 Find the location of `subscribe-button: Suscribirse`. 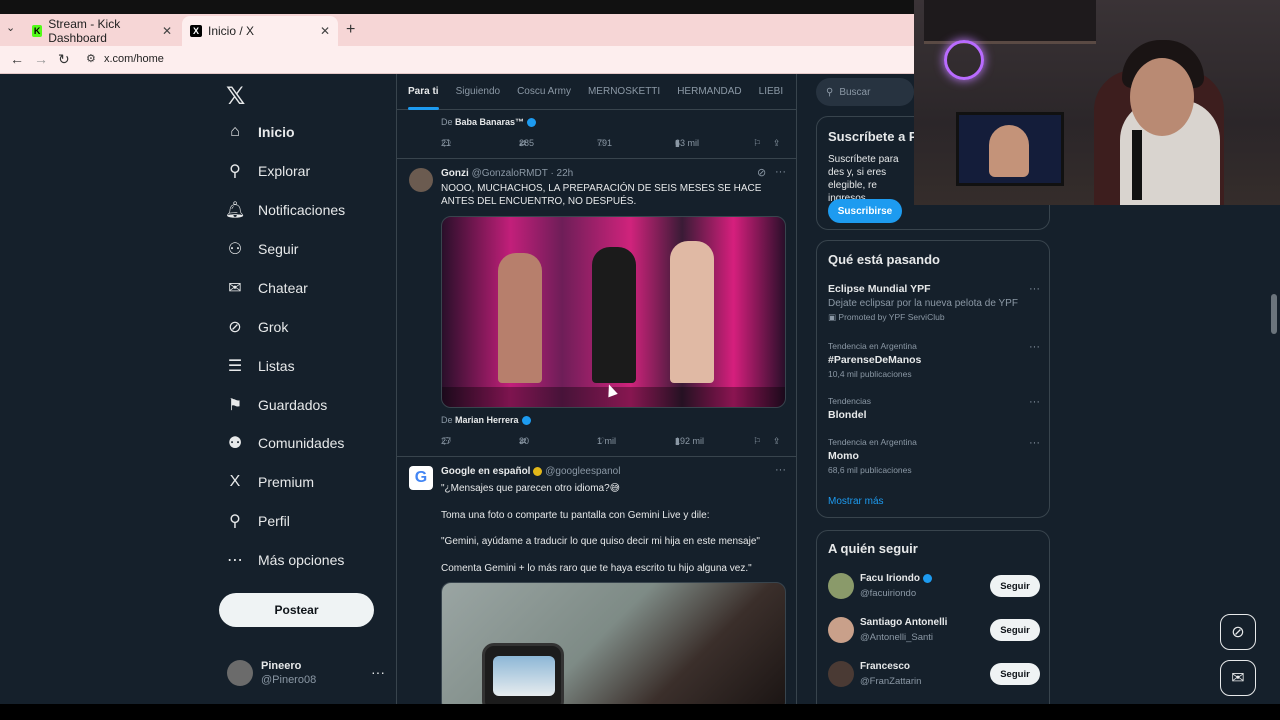

subscribe-button: Suscribirse is located at coordinates (865, 211).